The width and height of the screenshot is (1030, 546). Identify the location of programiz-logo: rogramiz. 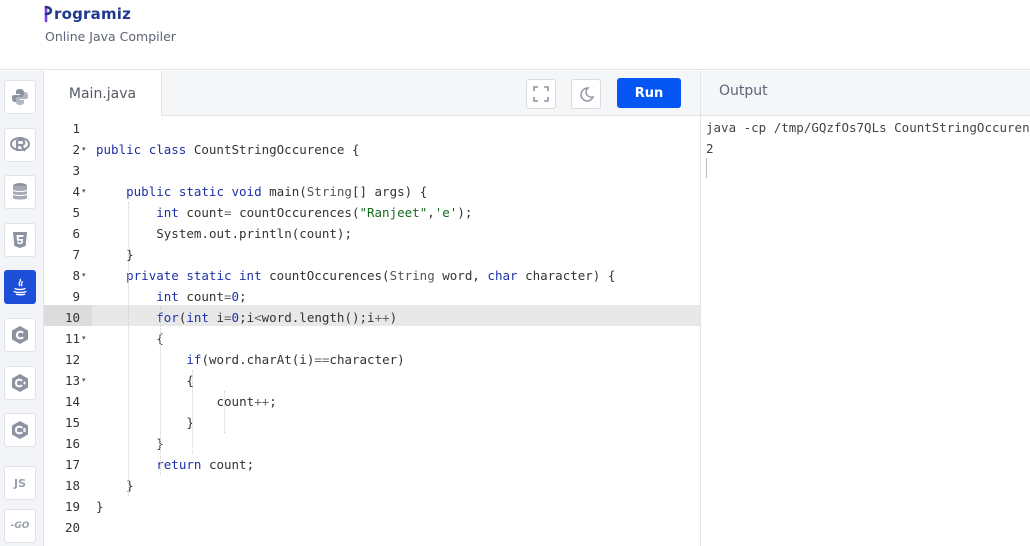
(87, 14).